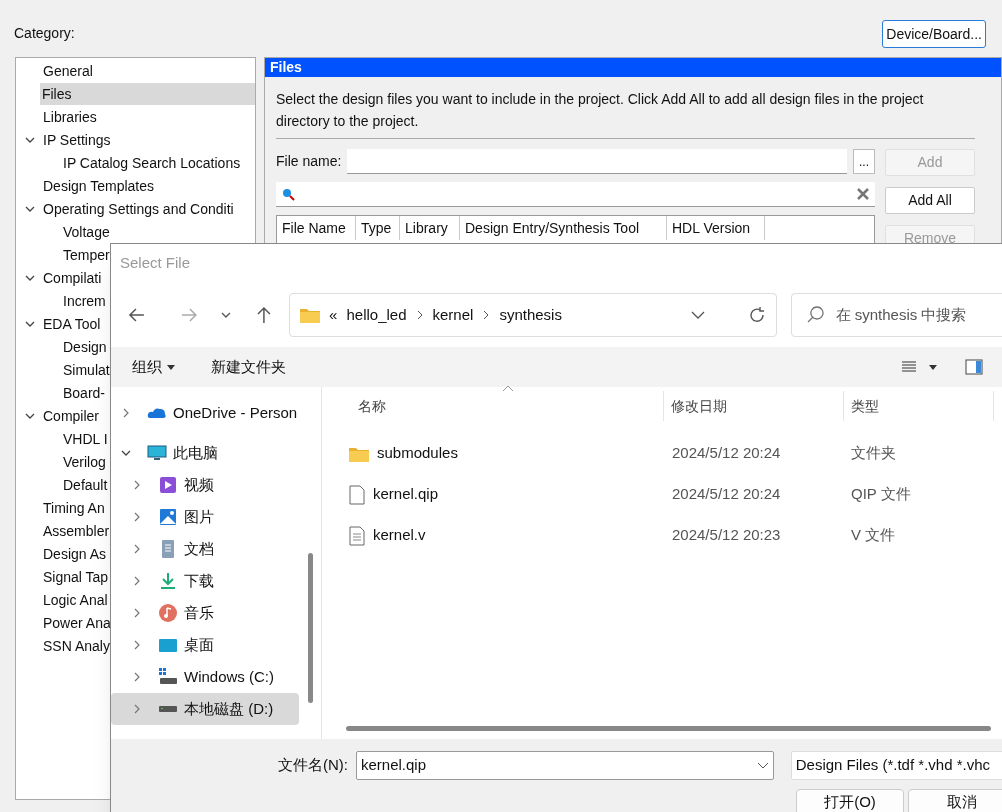 The height and width of the screenshot is (812, 1002). I want to click on column-header: 修改日期, so click(754, 406).